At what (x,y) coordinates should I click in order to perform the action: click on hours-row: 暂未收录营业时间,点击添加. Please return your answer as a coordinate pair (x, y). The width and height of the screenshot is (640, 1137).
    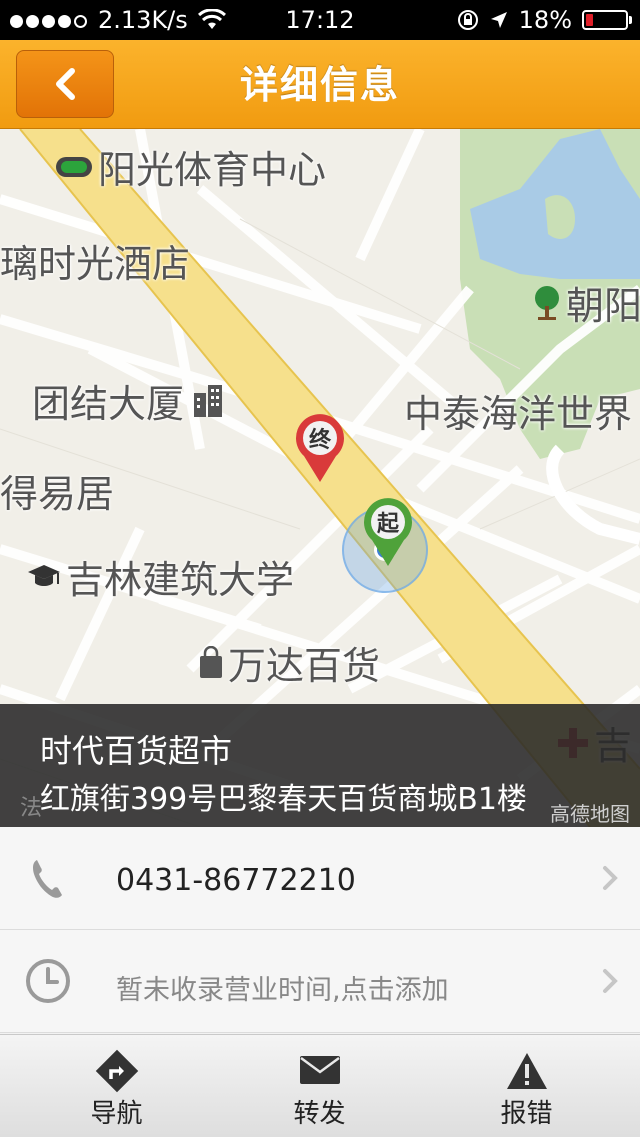
    Looking at the image, I should click on (320, 981).